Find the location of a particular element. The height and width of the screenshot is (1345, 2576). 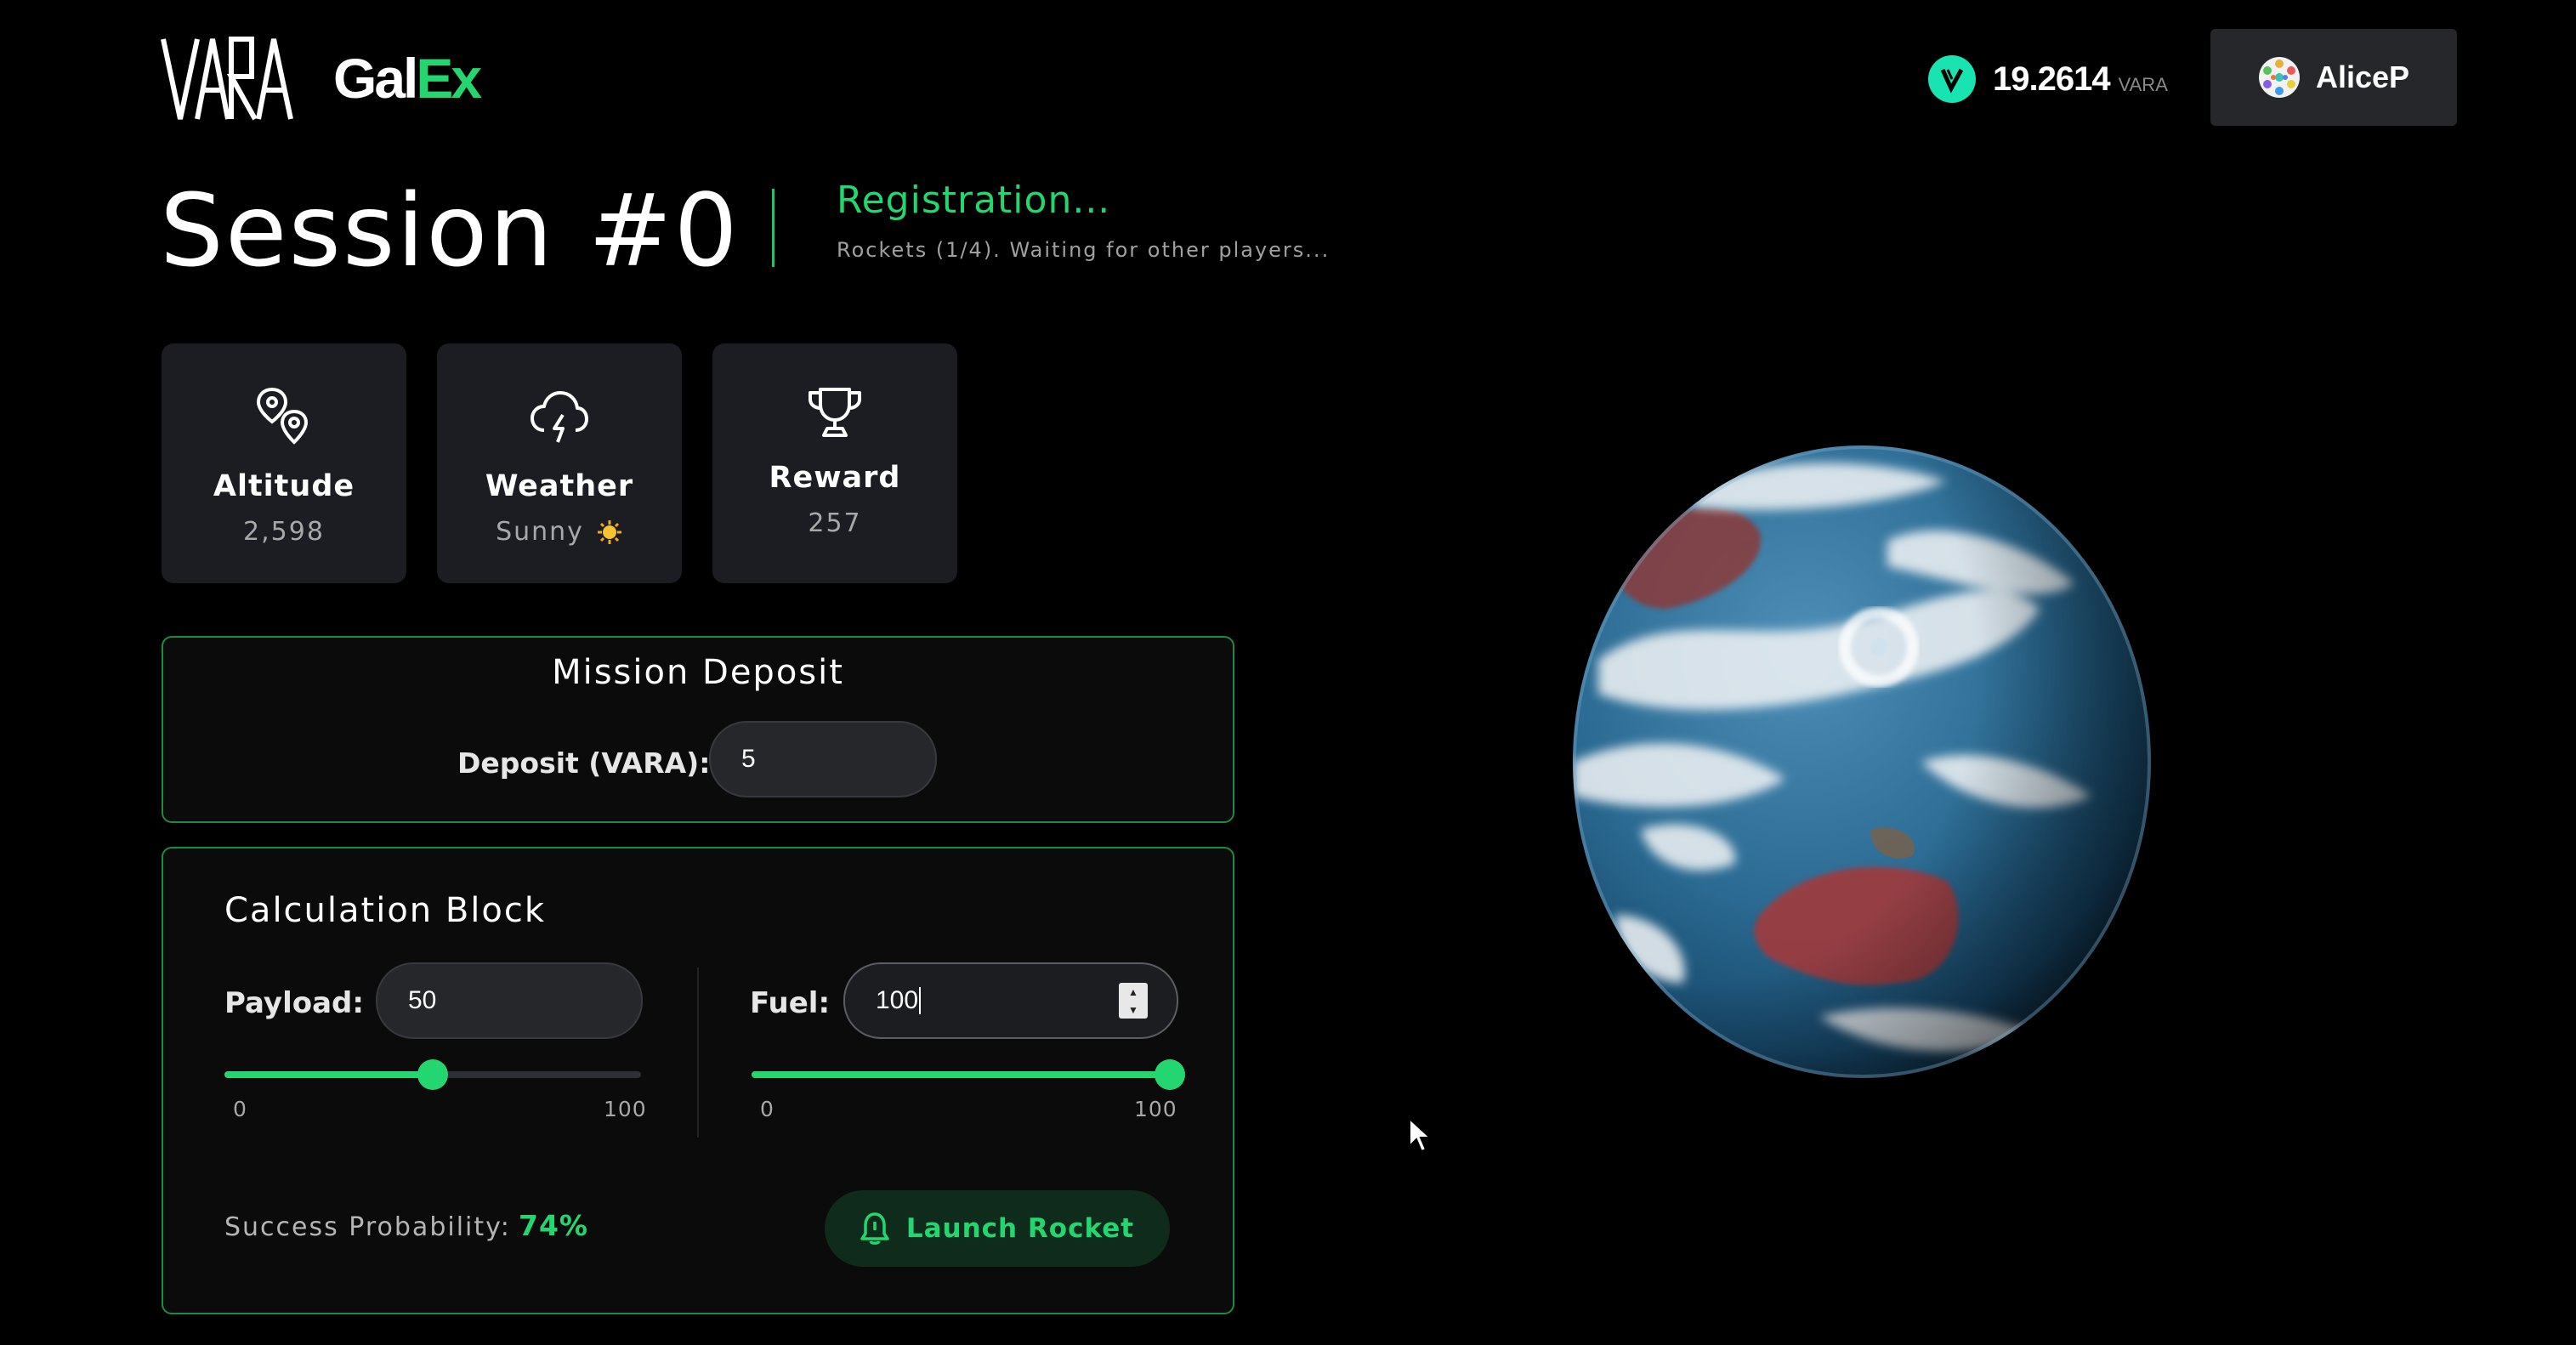

session-divider is located at coordinates (774, 228).